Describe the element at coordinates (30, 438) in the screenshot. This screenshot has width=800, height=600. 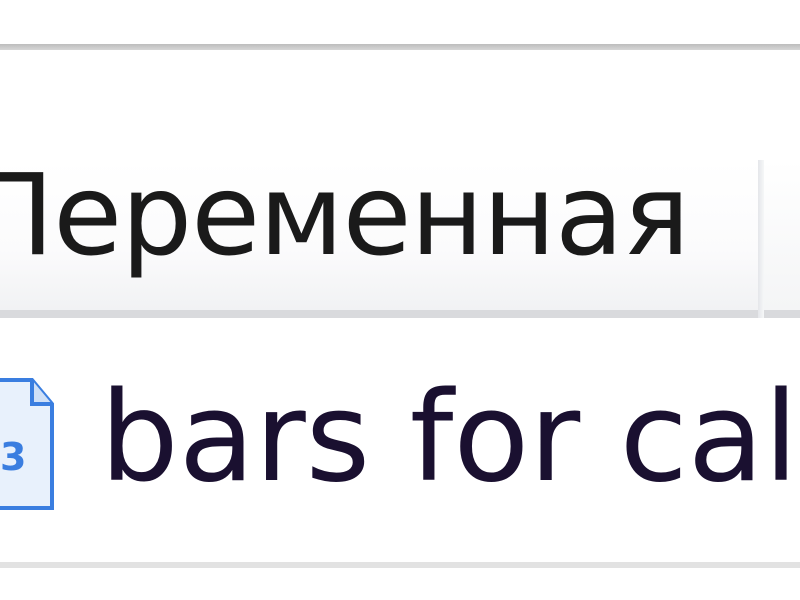
I see `document-icon: 3` at that location.